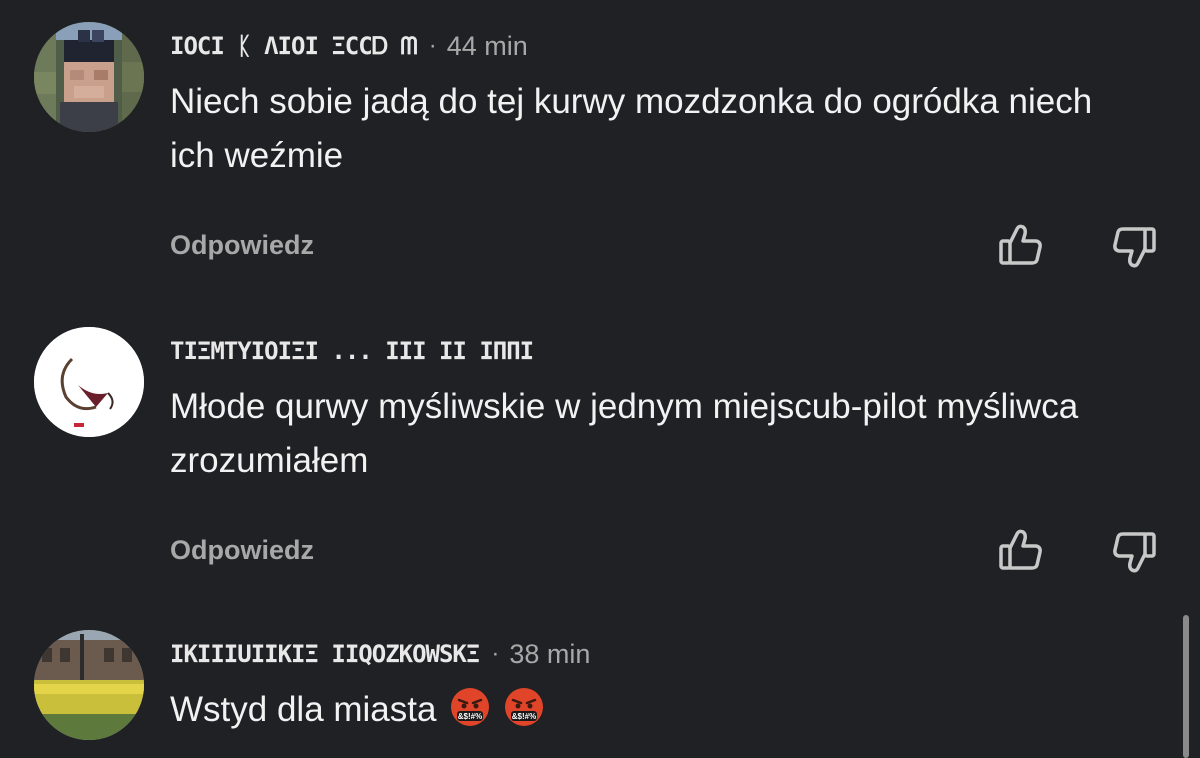 Image resolution: width=1200 pixels, height=758 pixels. I want to click on timestamp: 38 min, so click(550, 653).